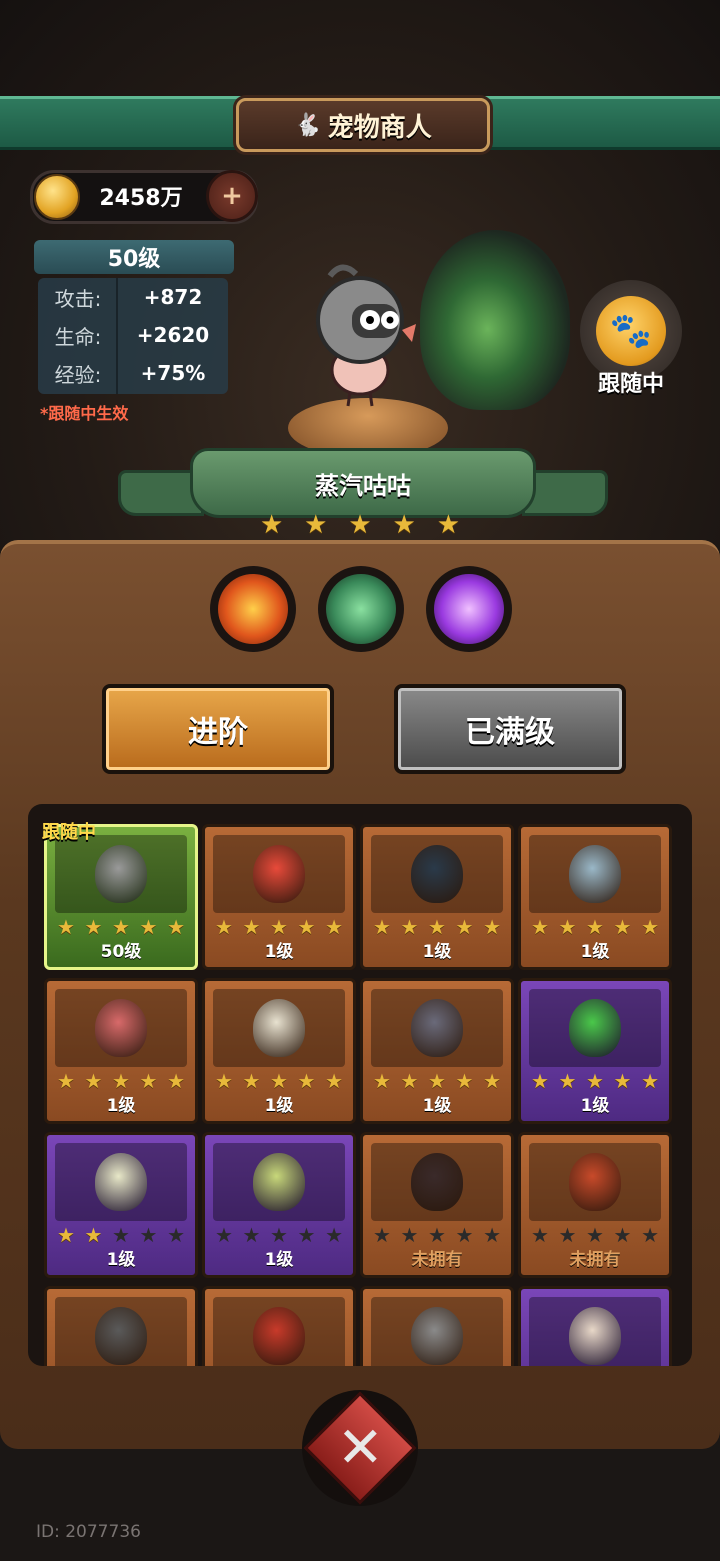 The height and width of the screenshot is (1561, 720). I want to click on skill-slot-fire, so click(253, 609).